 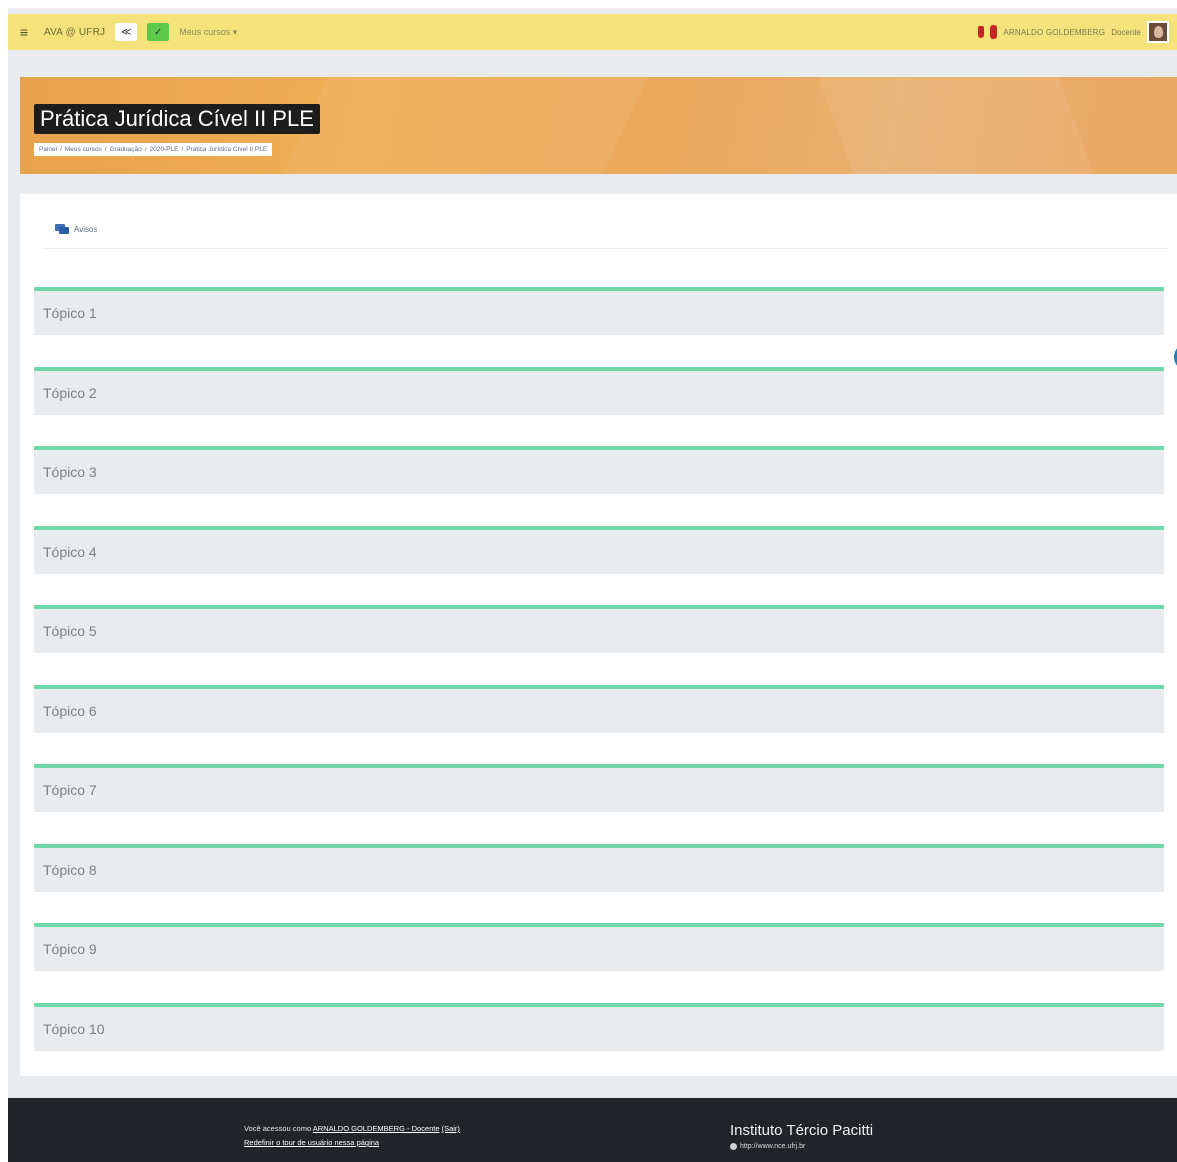 I want to click on topic-section: Tópico 4, so click(x=599, y=549).